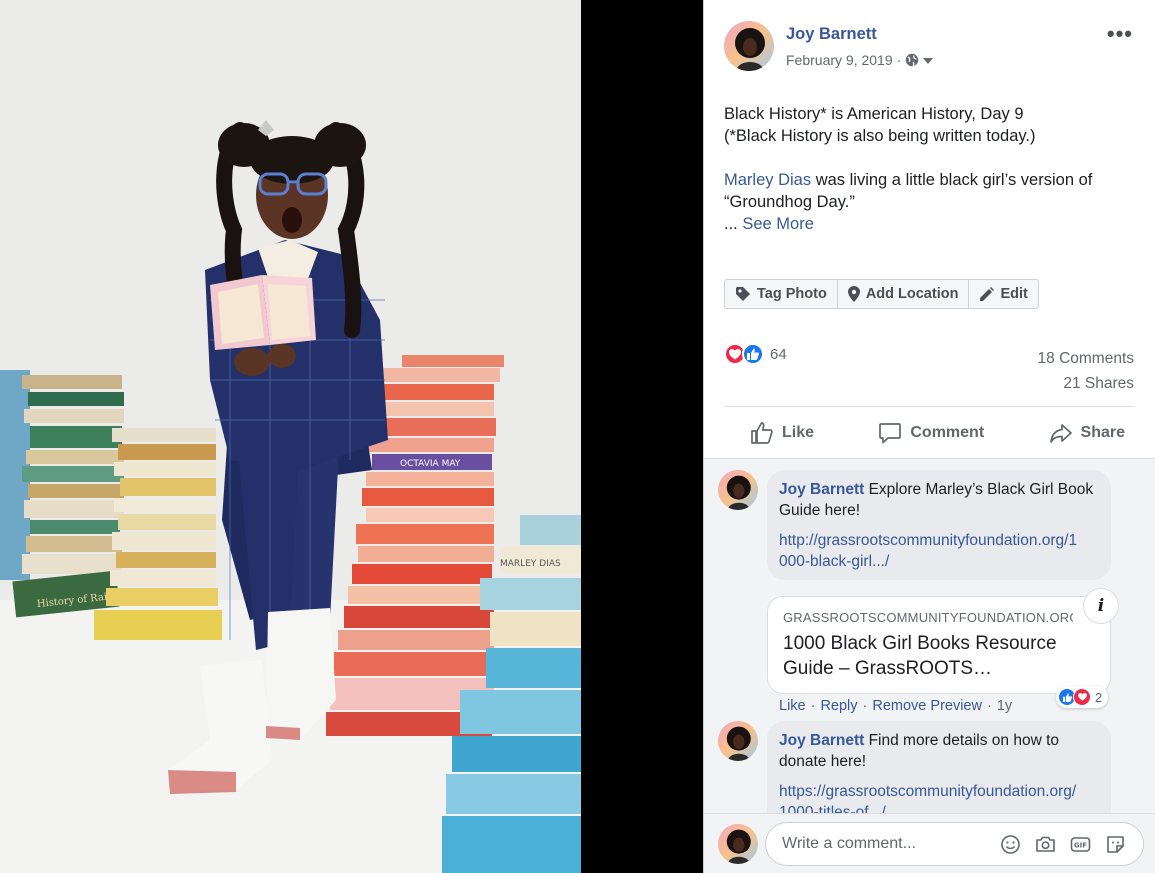 This screenshot has height=873, width=1155. Describe the element at coordinates (1086, 358) in the screenshot. I see `comments-count: 18 Comments` at that location.